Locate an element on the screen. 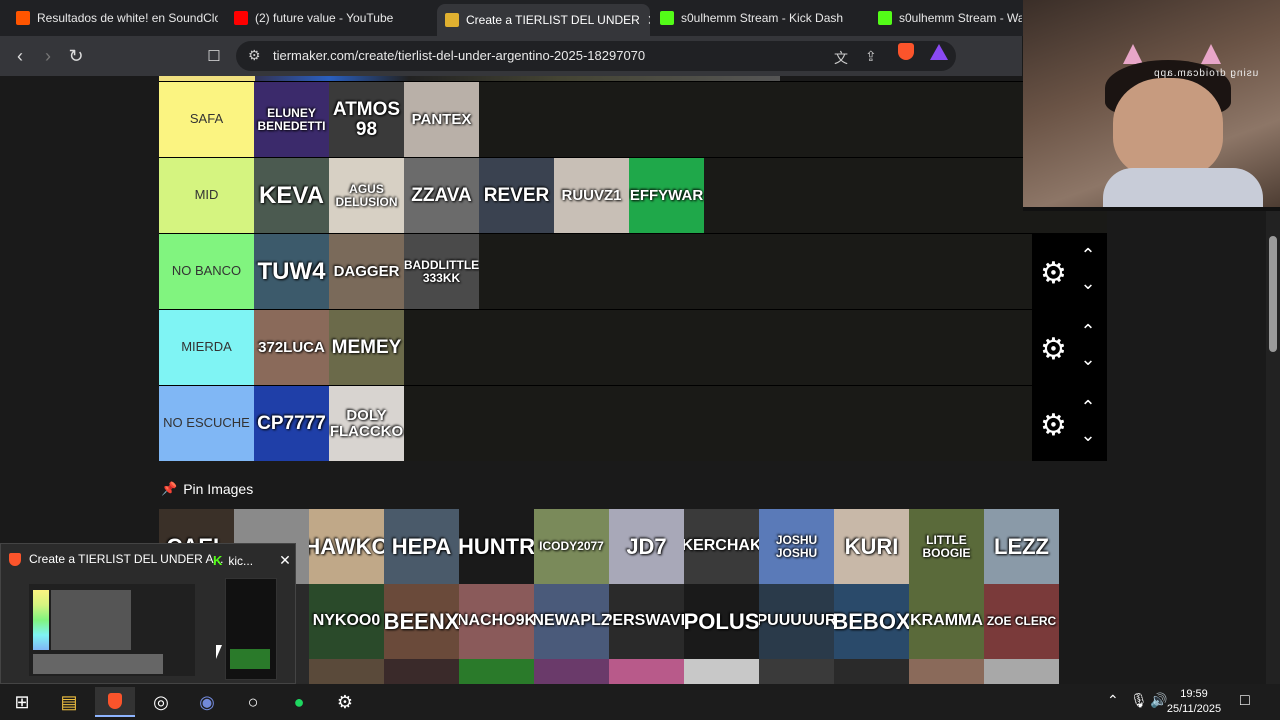  tier-item-image: CP7777 is located at coordinates (291, 423).